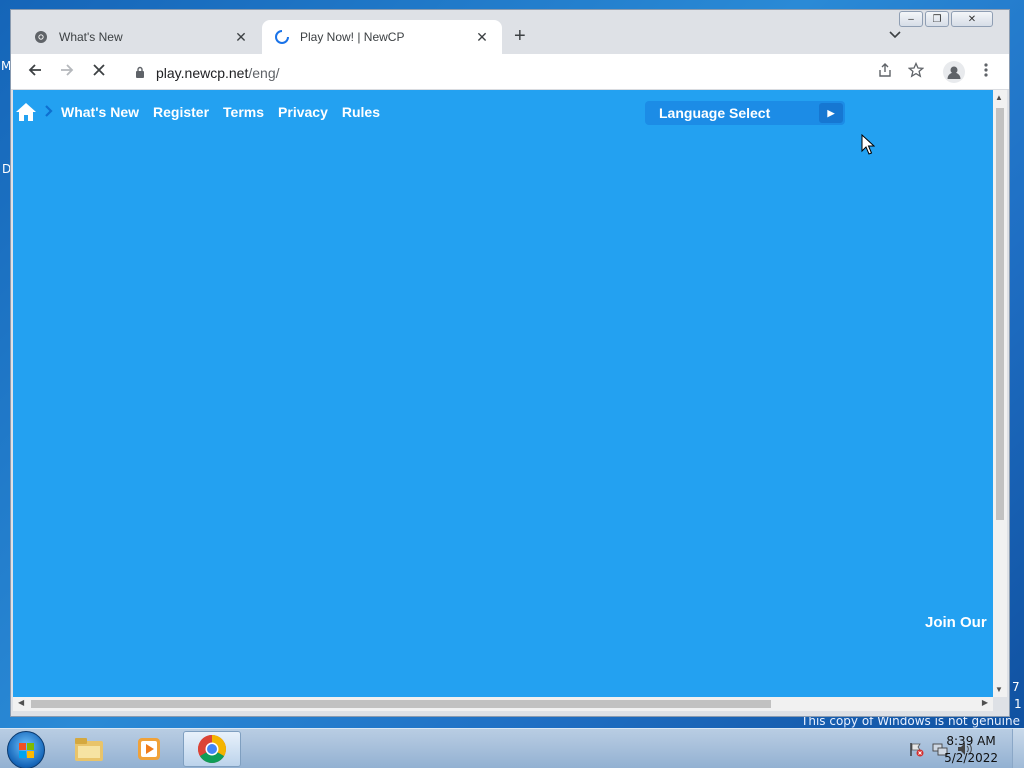 Image resolution: width=1024 pixels, height=768 pixels. I want to click on clock-time: 8:39 AM, so click(971, 741).